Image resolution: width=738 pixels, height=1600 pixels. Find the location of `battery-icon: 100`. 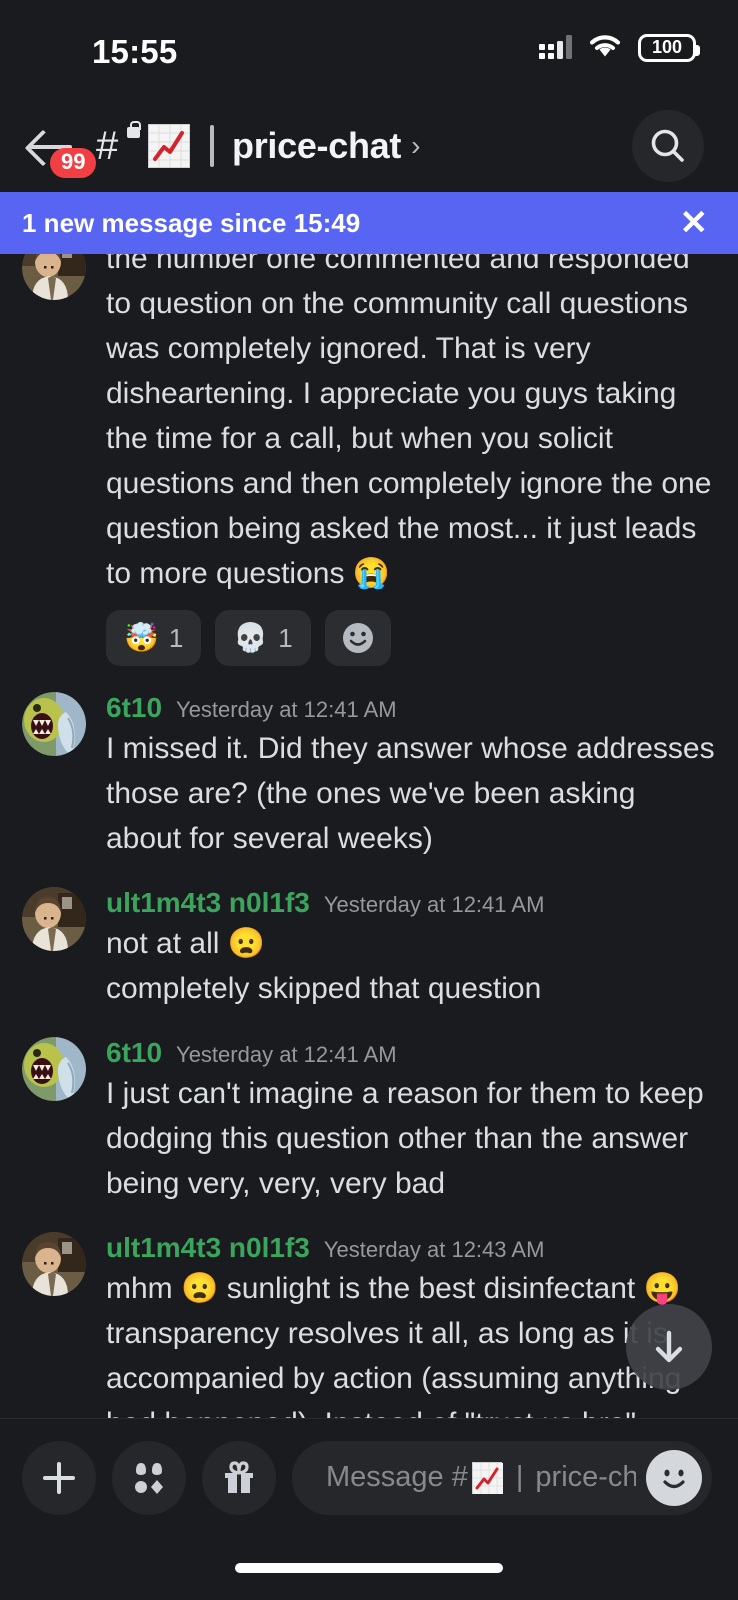

battery-icon: 100 is located at coordinates (669, 47).